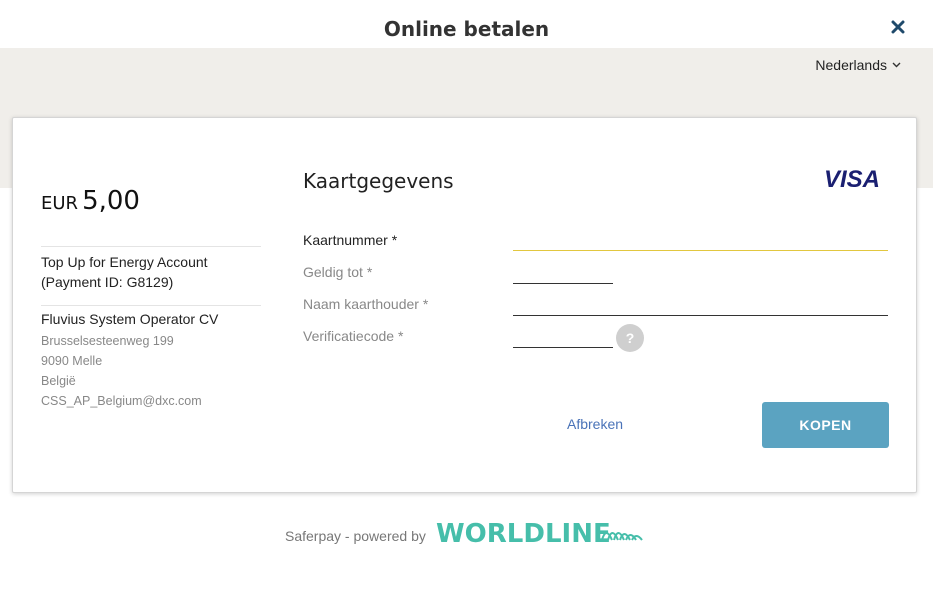 The image size is (933, 592). I want to click on visa-logo: VISA, so click(852, 179).